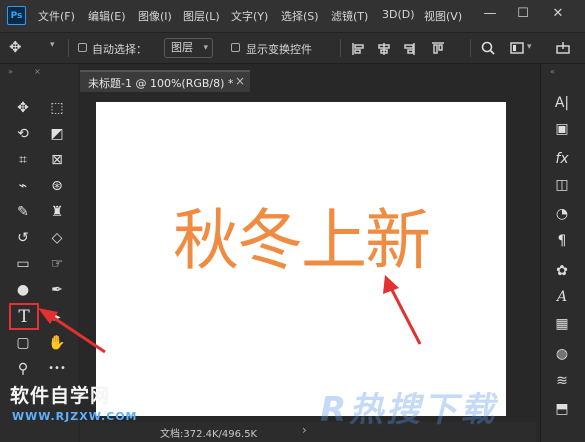  What do you see at coordinates (488, 48) in the screenshot?
I see `search-icon` at bounding box center [488, 48].